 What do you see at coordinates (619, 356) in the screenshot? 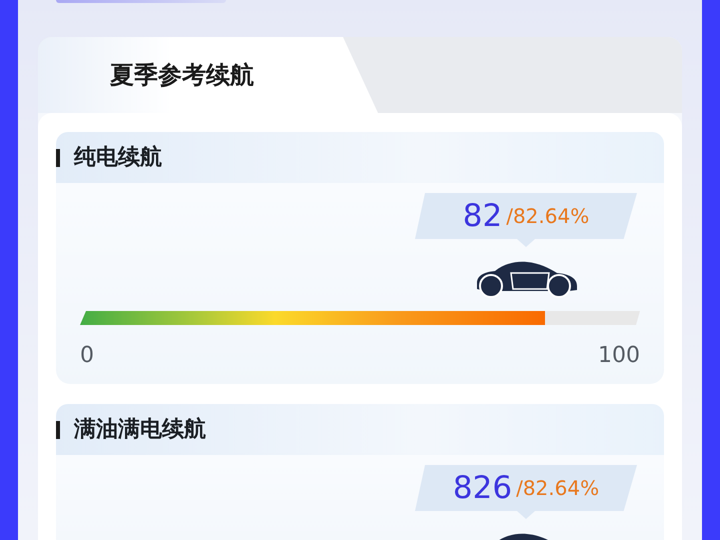
I see `scale-max: 100` at bounding box center [619, 356].